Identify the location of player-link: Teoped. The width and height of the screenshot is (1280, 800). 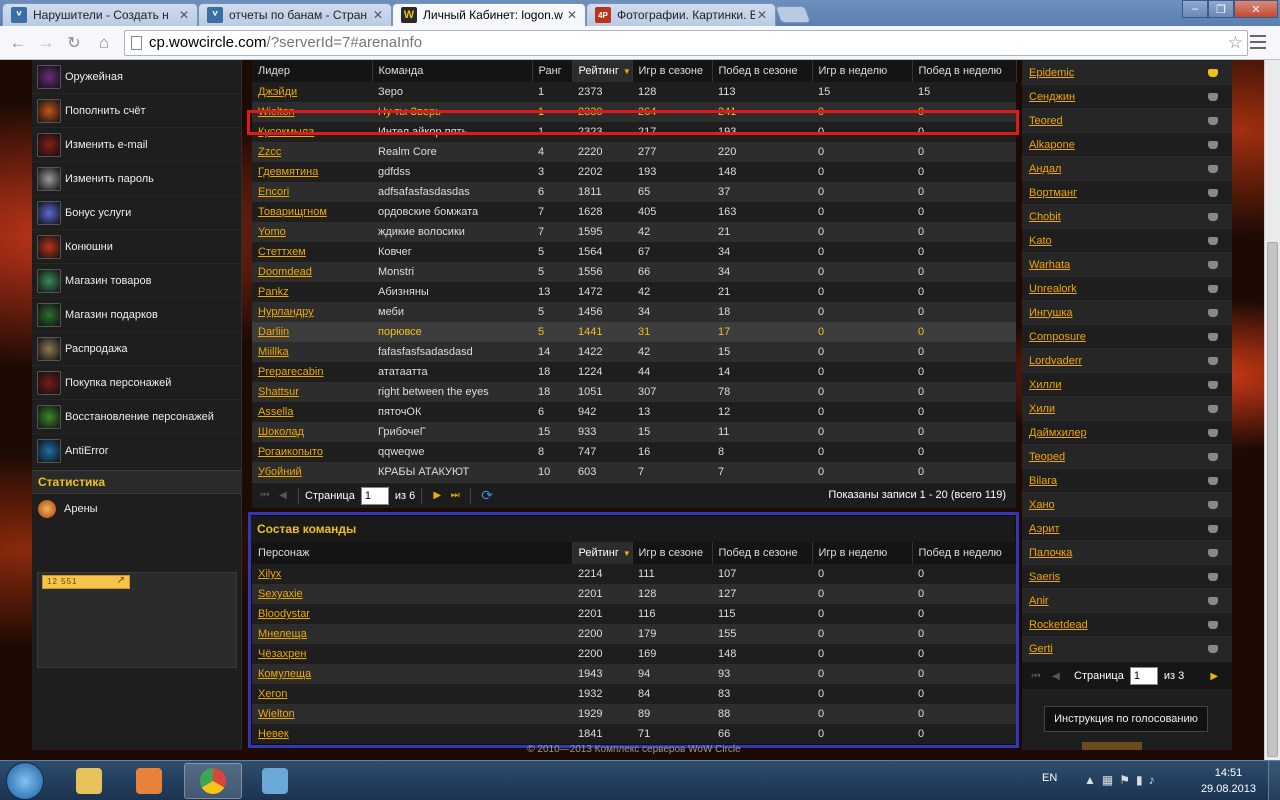
(1047, 457).